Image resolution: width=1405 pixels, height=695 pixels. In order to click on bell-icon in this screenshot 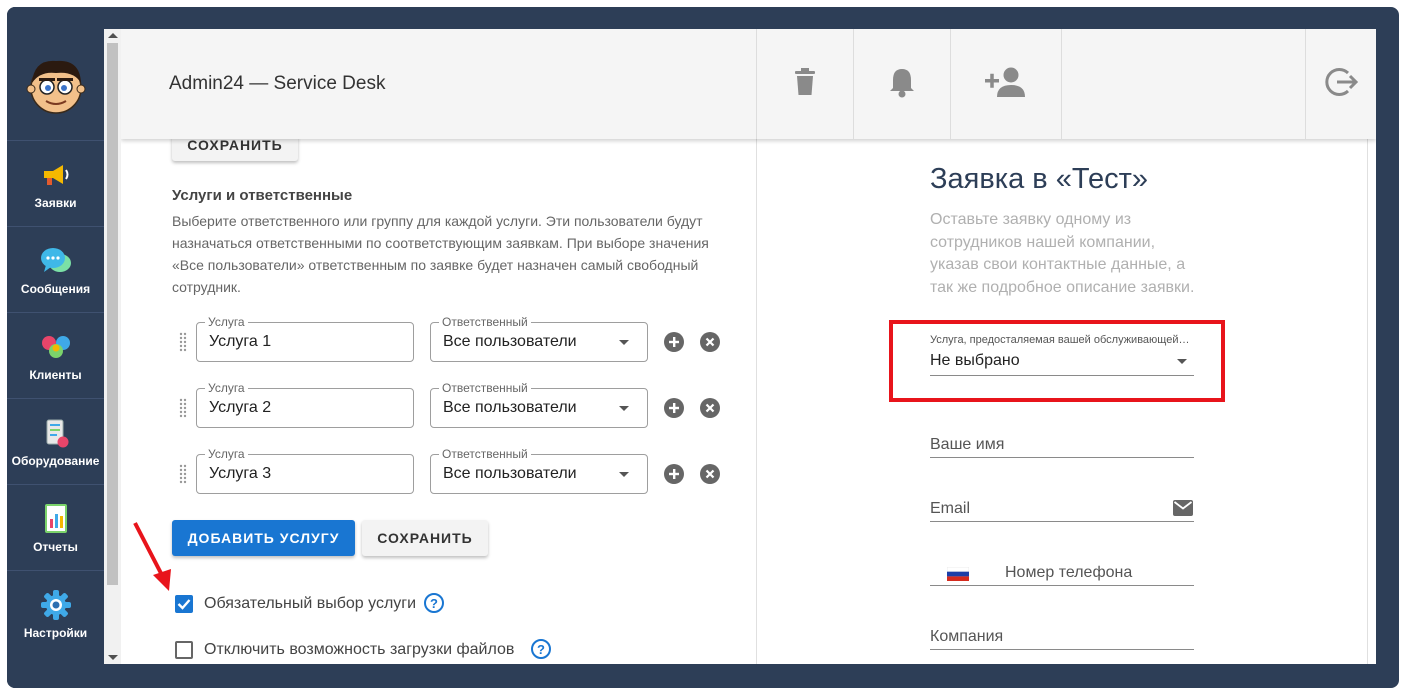, I will do `click(902, 84)`.